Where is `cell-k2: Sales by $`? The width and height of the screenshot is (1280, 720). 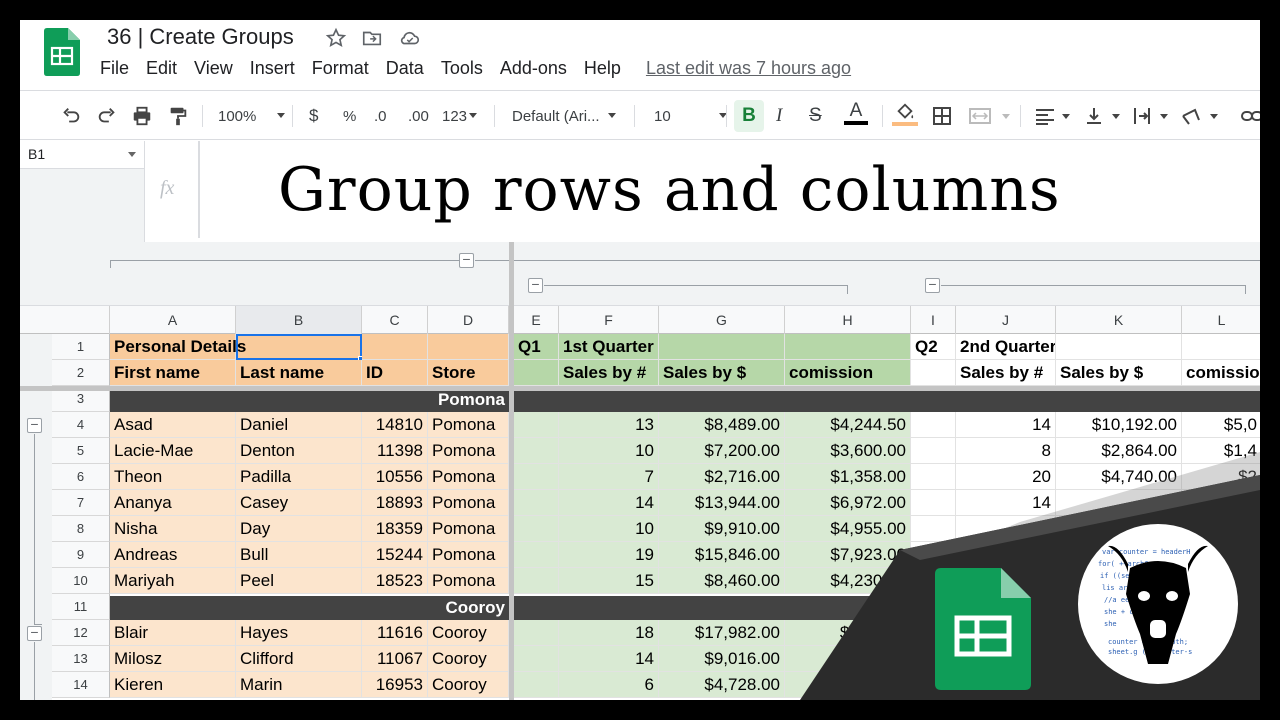
cell-k2: Sales by $ is located at coordinates (1119, 373).